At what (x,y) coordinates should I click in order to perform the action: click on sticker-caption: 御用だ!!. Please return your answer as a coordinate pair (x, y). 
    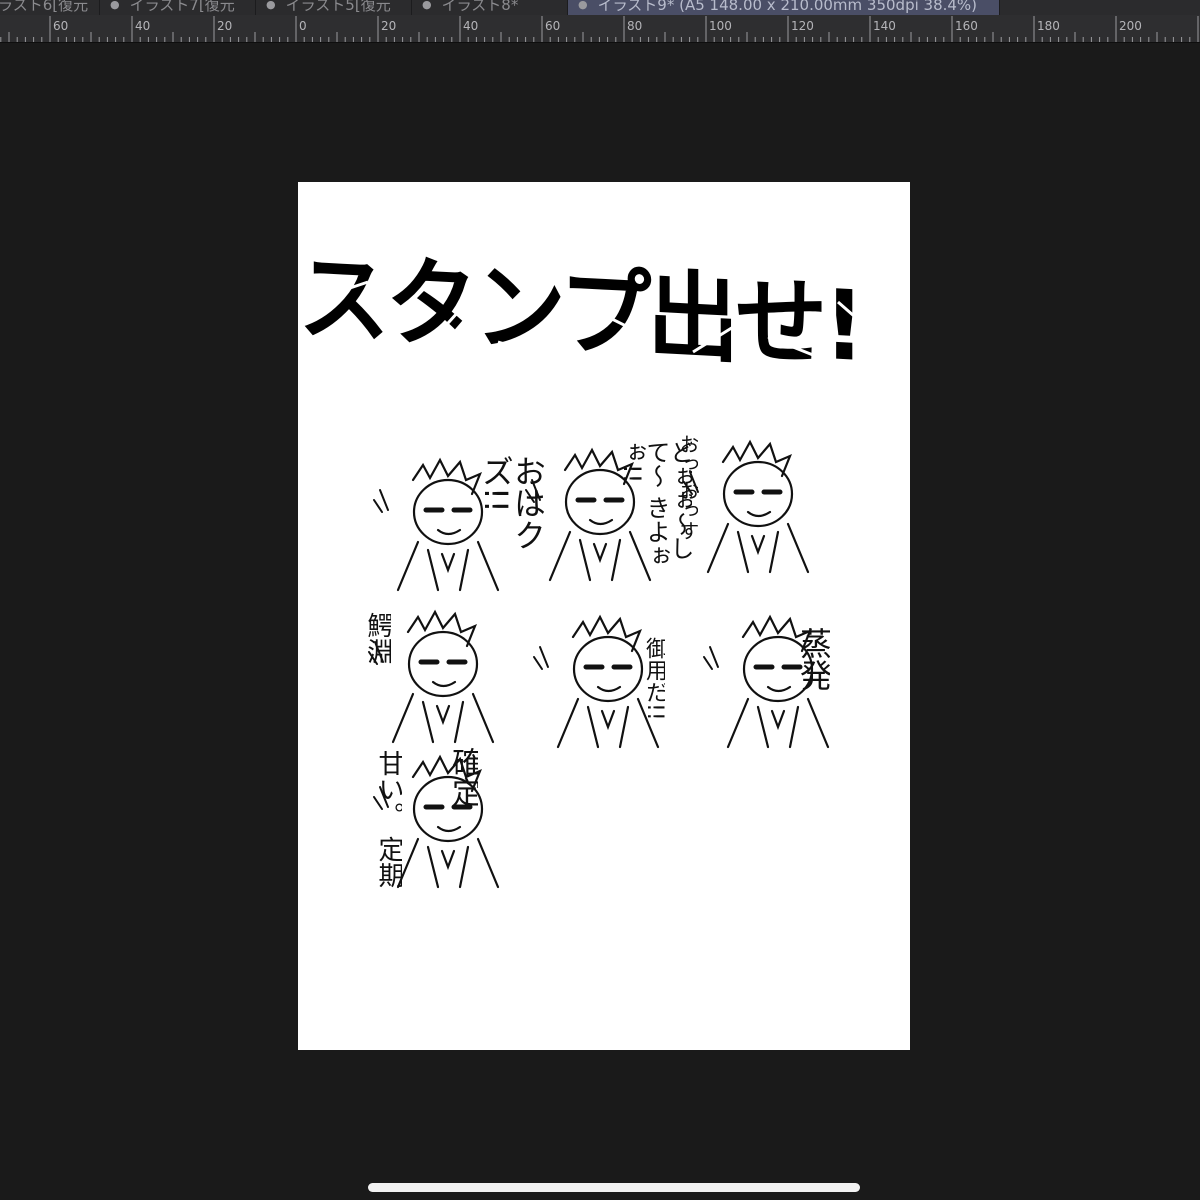
    Looking at the image, I should click on (654, 679).